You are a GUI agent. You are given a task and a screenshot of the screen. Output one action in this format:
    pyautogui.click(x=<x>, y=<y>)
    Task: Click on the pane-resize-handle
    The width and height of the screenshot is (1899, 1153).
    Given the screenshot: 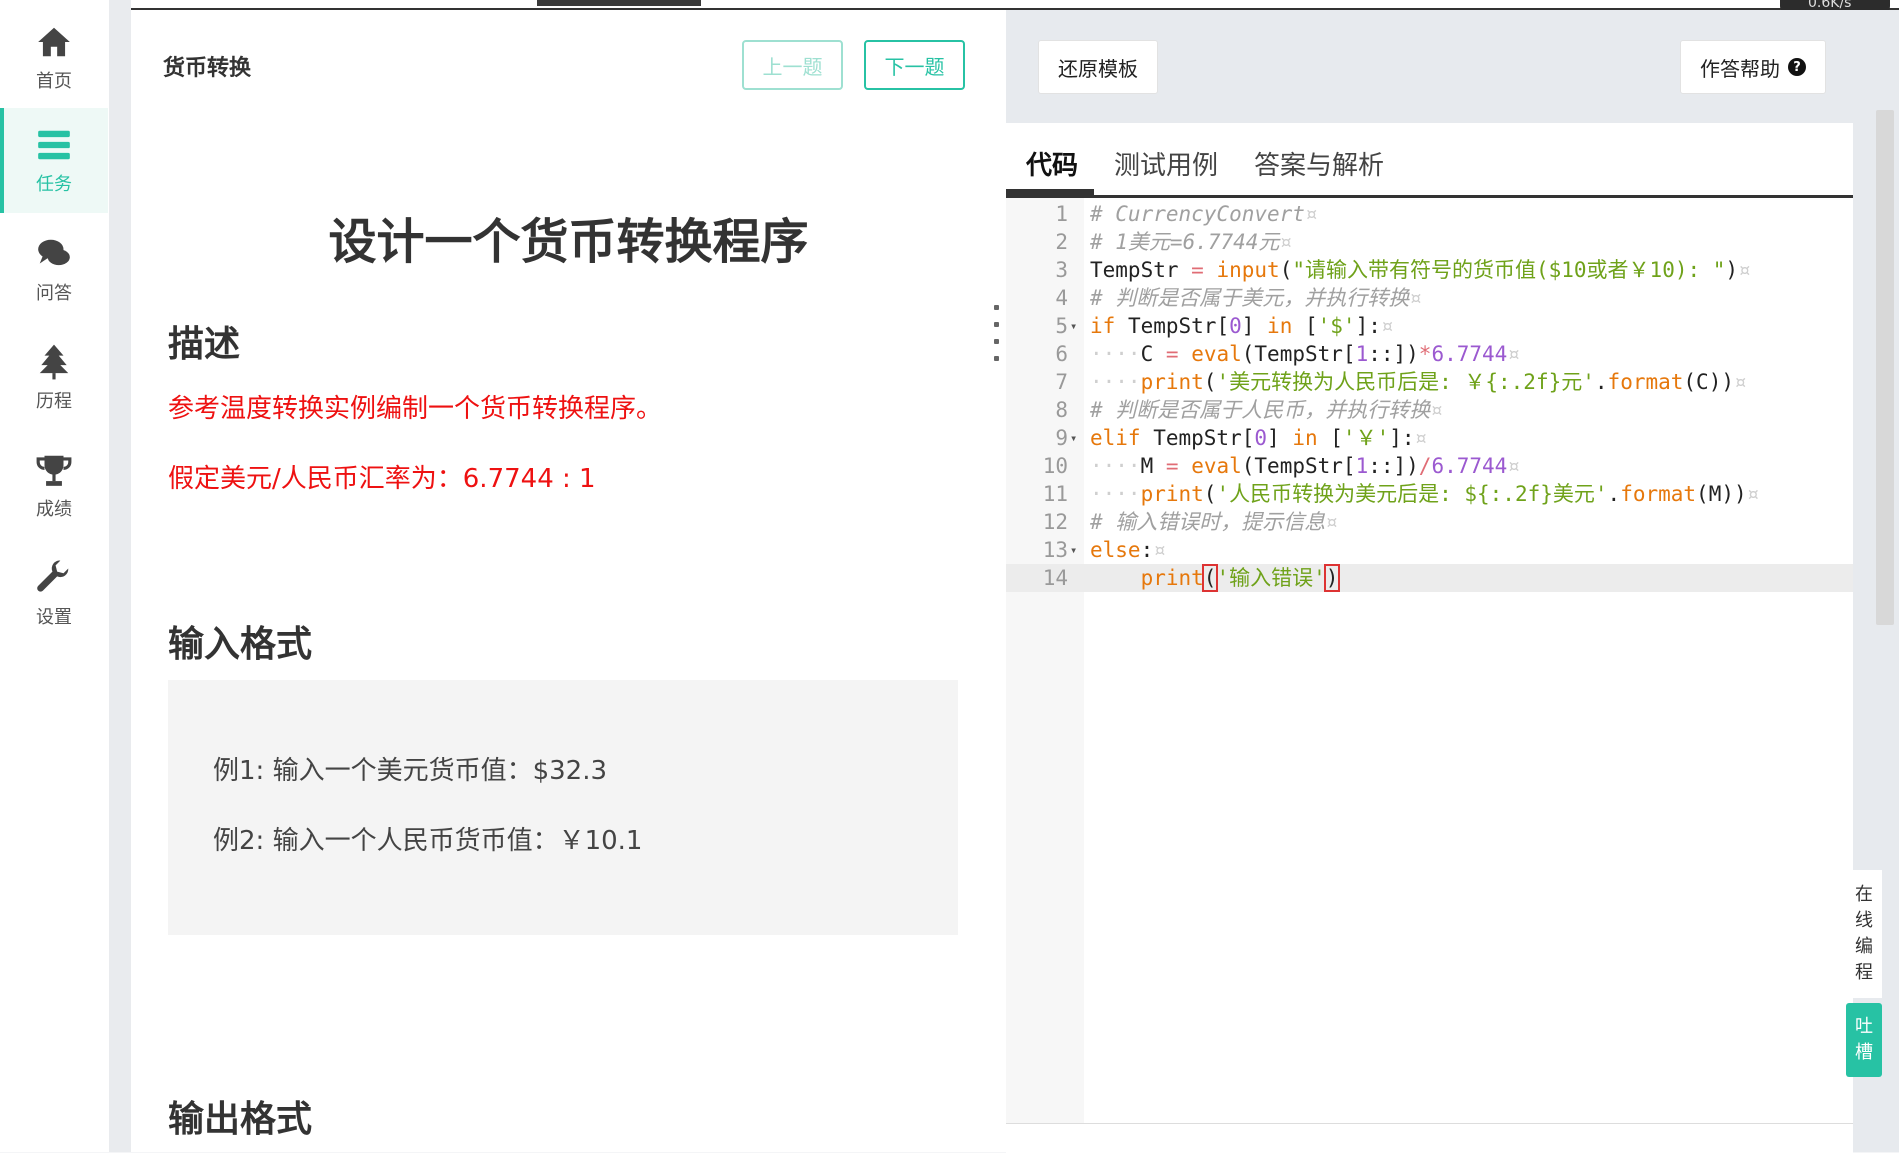 What is the action you would take?
    pyautogui.click(x=997, y=333)
    